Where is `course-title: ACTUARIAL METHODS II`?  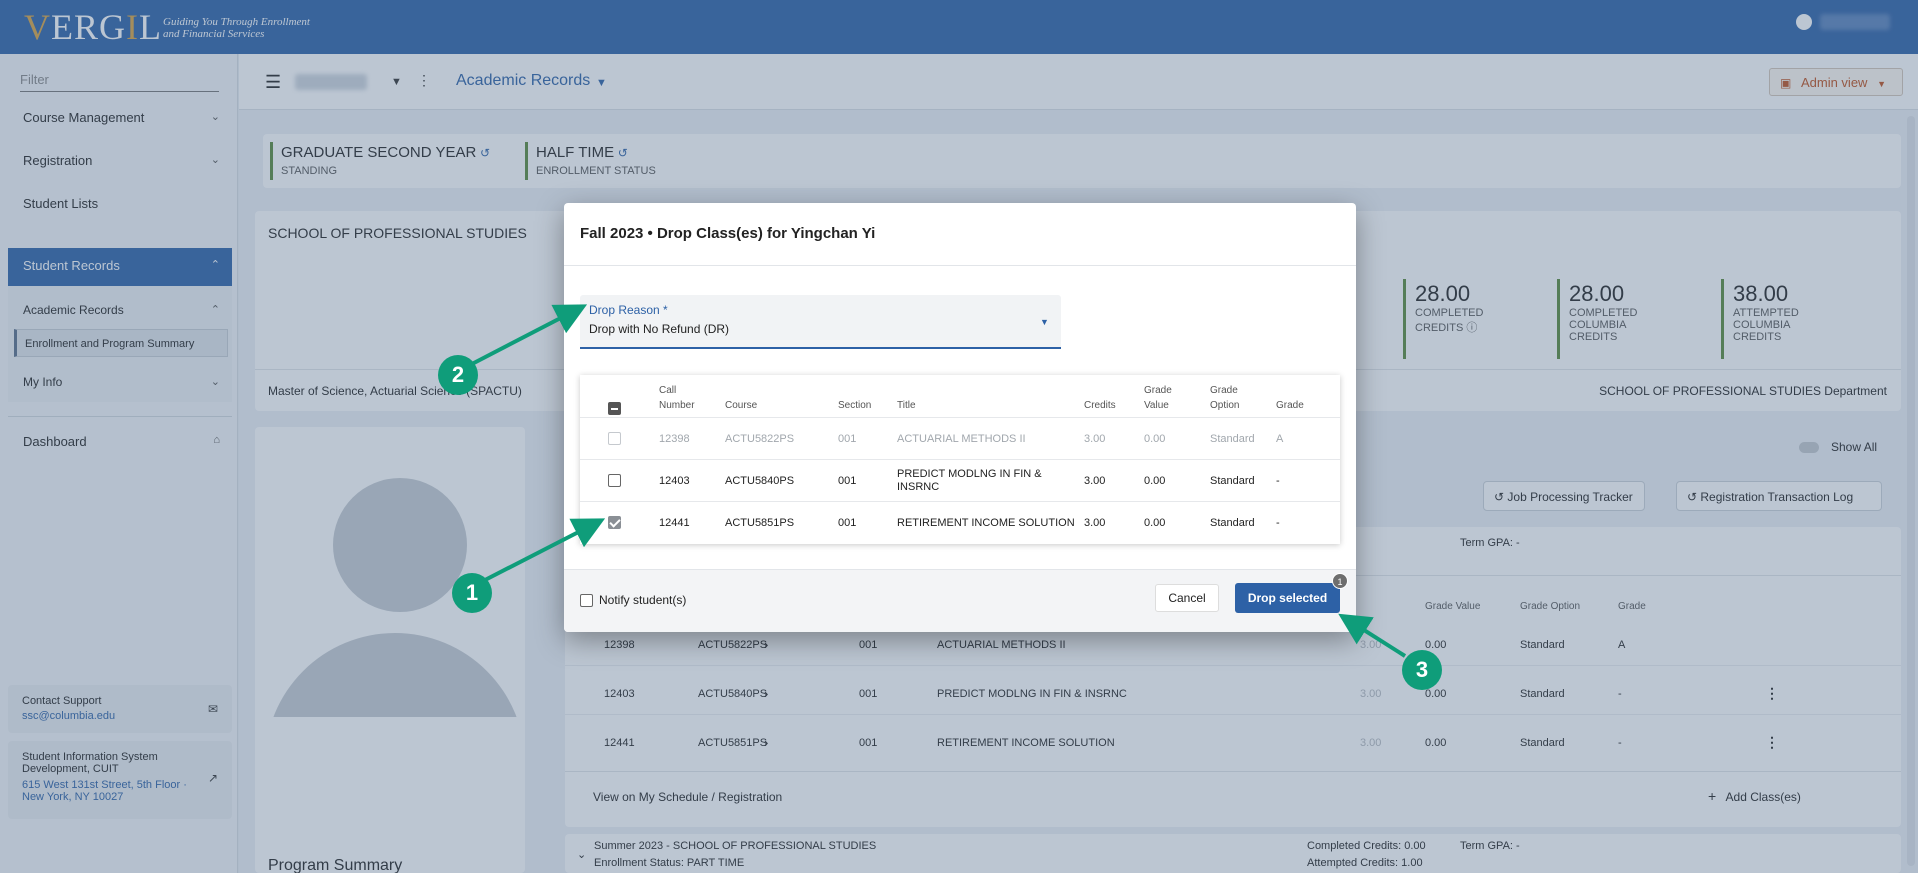
course-title: ACTUARIAL METHODS II is located at coordinates (961, 439).